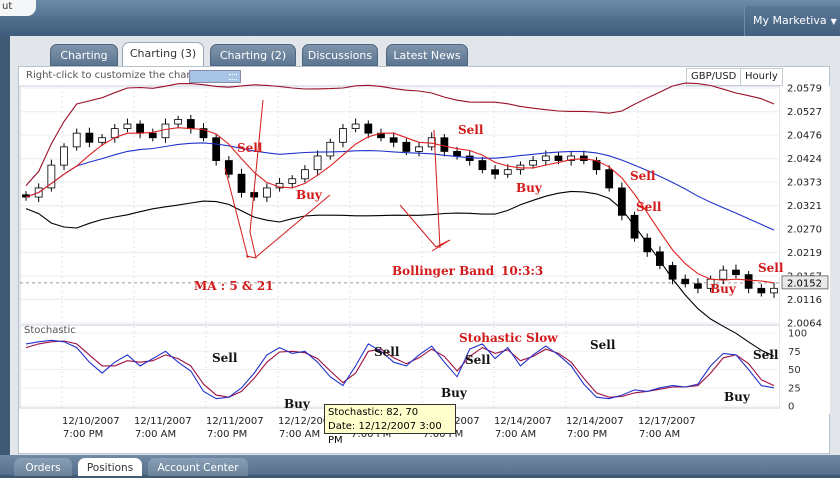 Image resolution: width=840 pixels, height=478 pixels. I want to click on tab-charting: Charting, so click(84, 55).